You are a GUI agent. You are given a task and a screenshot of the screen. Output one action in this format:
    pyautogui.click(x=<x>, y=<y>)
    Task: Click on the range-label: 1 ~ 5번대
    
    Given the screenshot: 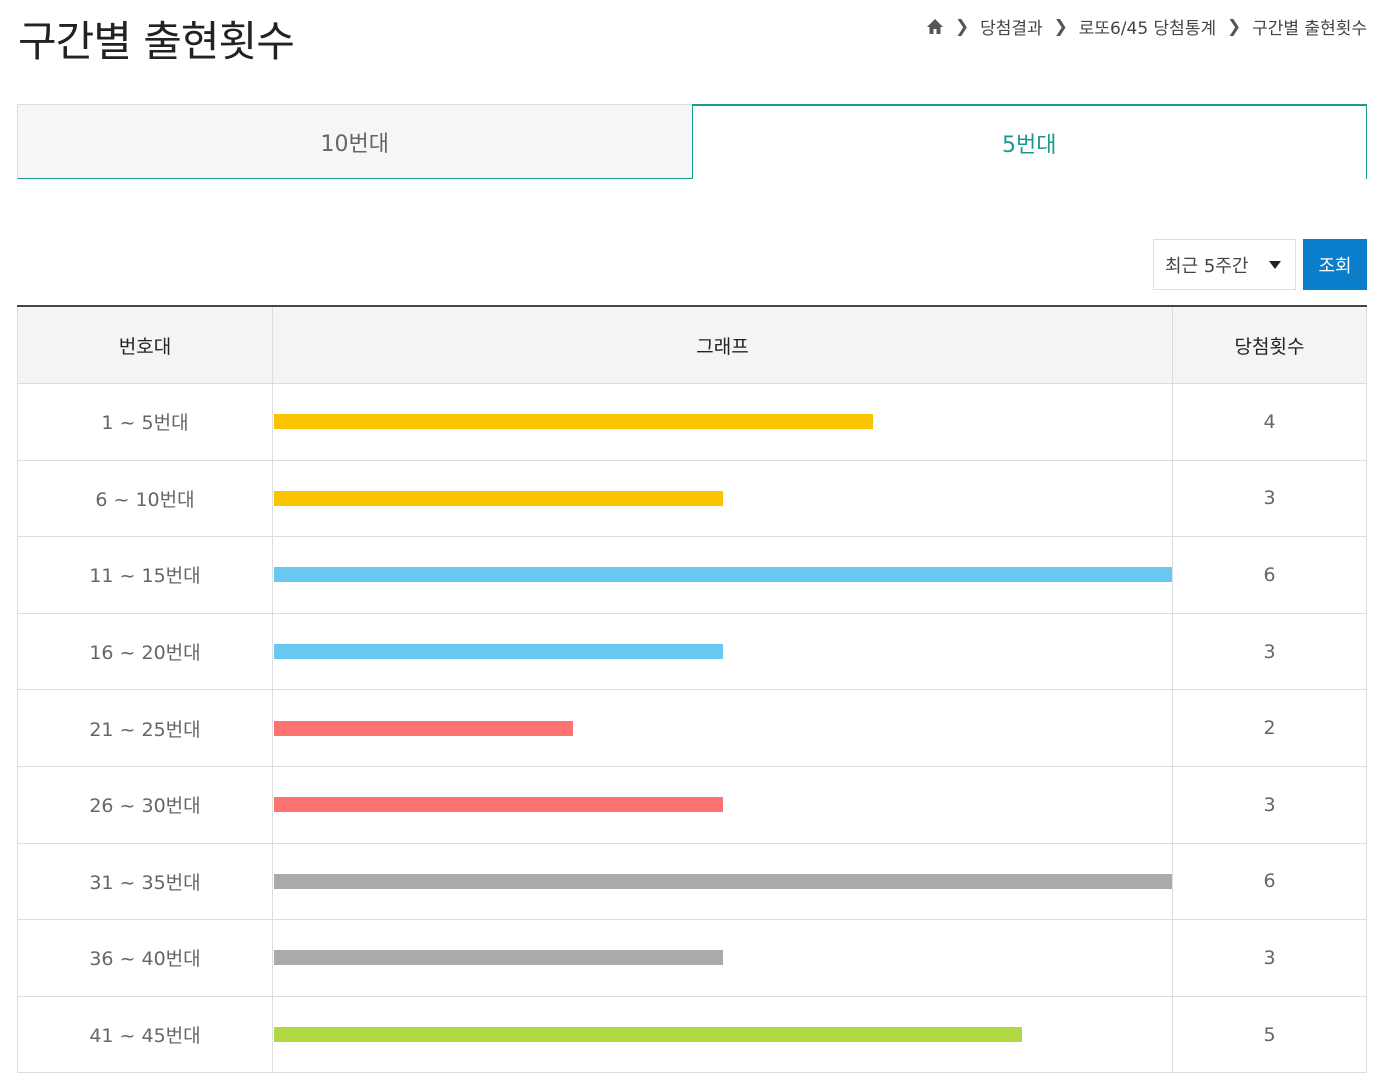 What is the action you would take?
    pyautogui.click(x=144, y=422)
    